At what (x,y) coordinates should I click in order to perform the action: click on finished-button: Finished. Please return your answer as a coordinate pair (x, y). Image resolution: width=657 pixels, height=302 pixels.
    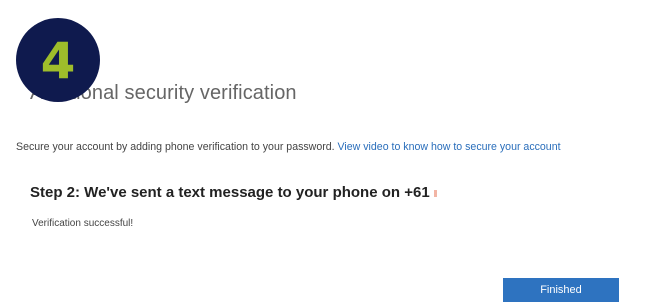
    Looking at the image, I should click on (561, 290).